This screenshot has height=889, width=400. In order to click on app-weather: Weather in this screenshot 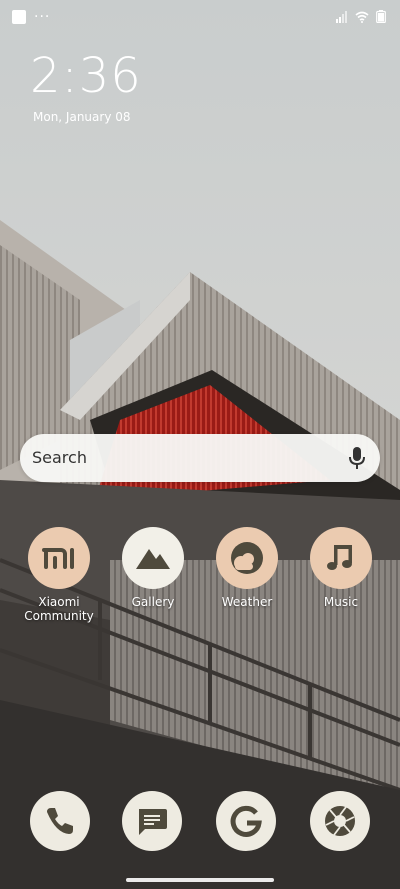, I will do `click(247, 568)`.